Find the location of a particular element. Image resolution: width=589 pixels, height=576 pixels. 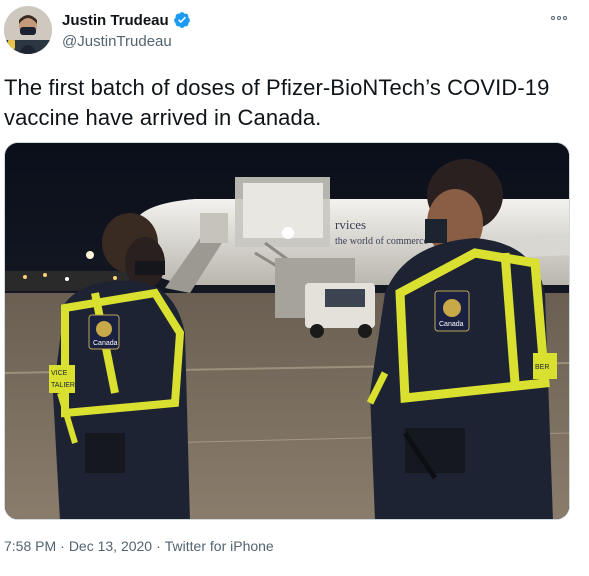

name-block: Justin Trudeau @JustinTrudeau is located at coordinates (126, 29).